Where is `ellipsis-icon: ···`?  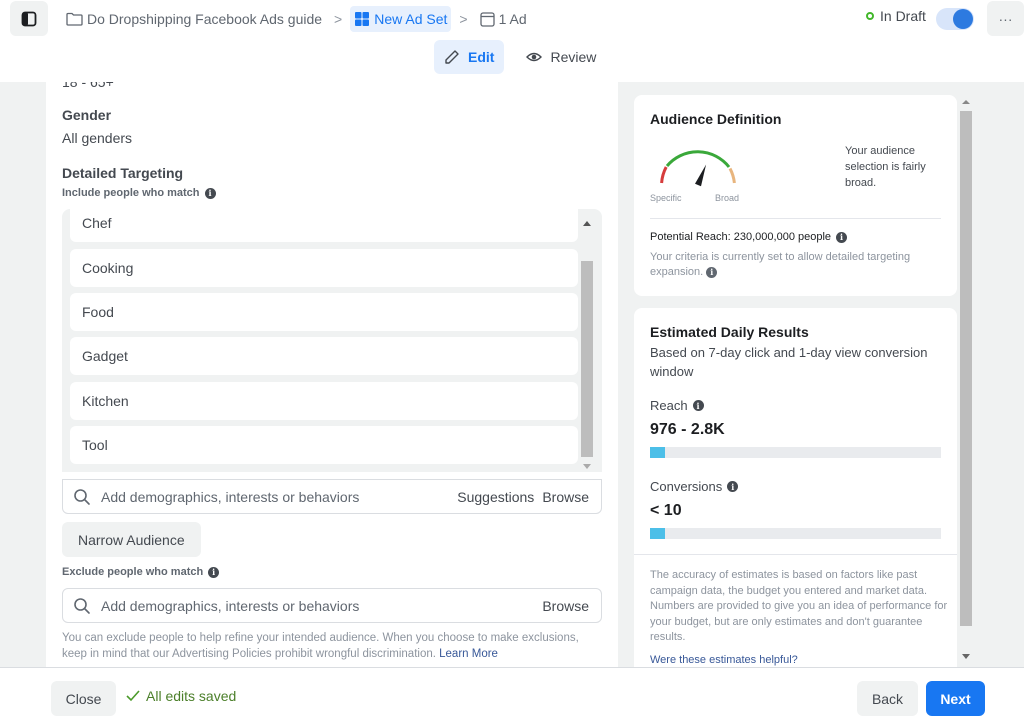 ellipsis-icon: ··· is located at coordinates (1005, 18).